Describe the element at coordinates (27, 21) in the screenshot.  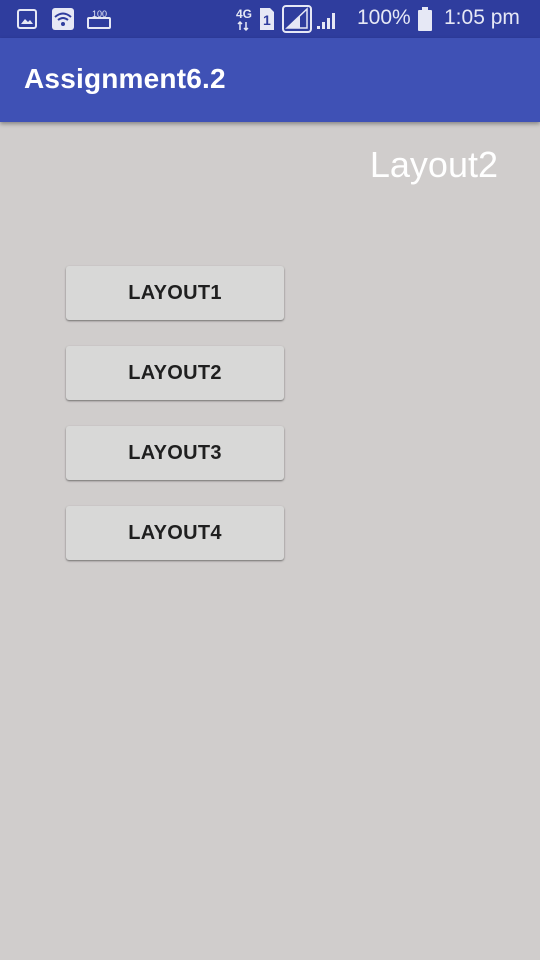
I see `image-icon` at that location.